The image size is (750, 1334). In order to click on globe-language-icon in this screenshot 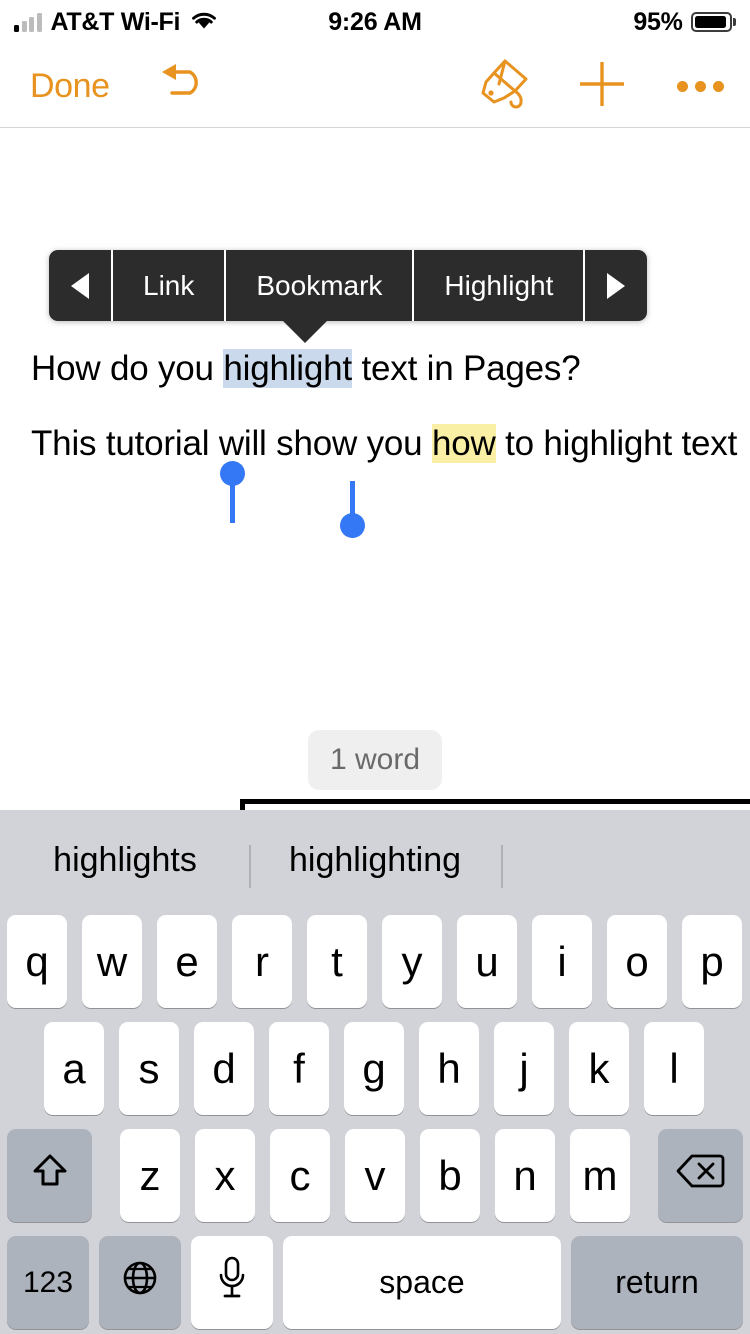, I will do `click(140, 1283)`.